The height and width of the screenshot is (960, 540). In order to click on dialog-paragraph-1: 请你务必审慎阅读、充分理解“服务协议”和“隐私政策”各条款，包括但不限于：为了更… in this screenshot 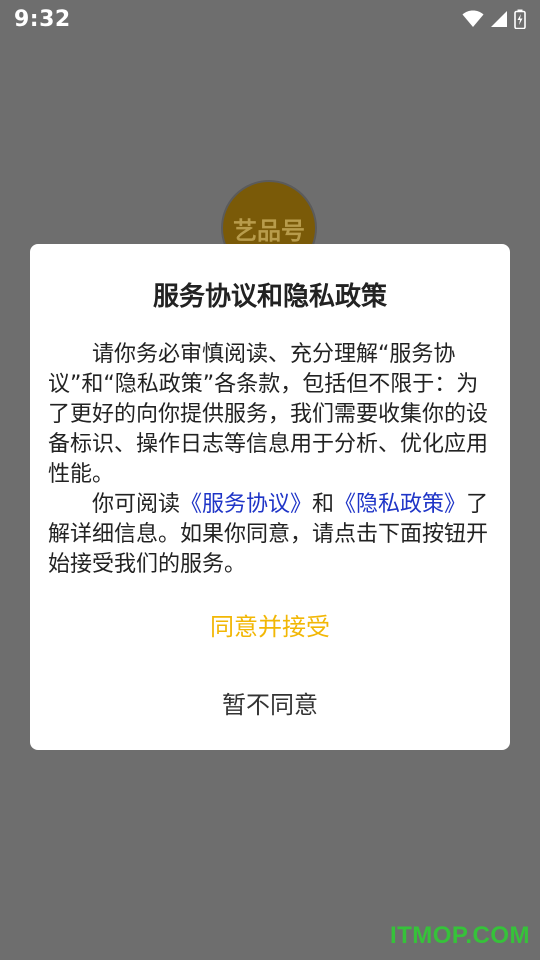, I will do `click(268, 414)`.